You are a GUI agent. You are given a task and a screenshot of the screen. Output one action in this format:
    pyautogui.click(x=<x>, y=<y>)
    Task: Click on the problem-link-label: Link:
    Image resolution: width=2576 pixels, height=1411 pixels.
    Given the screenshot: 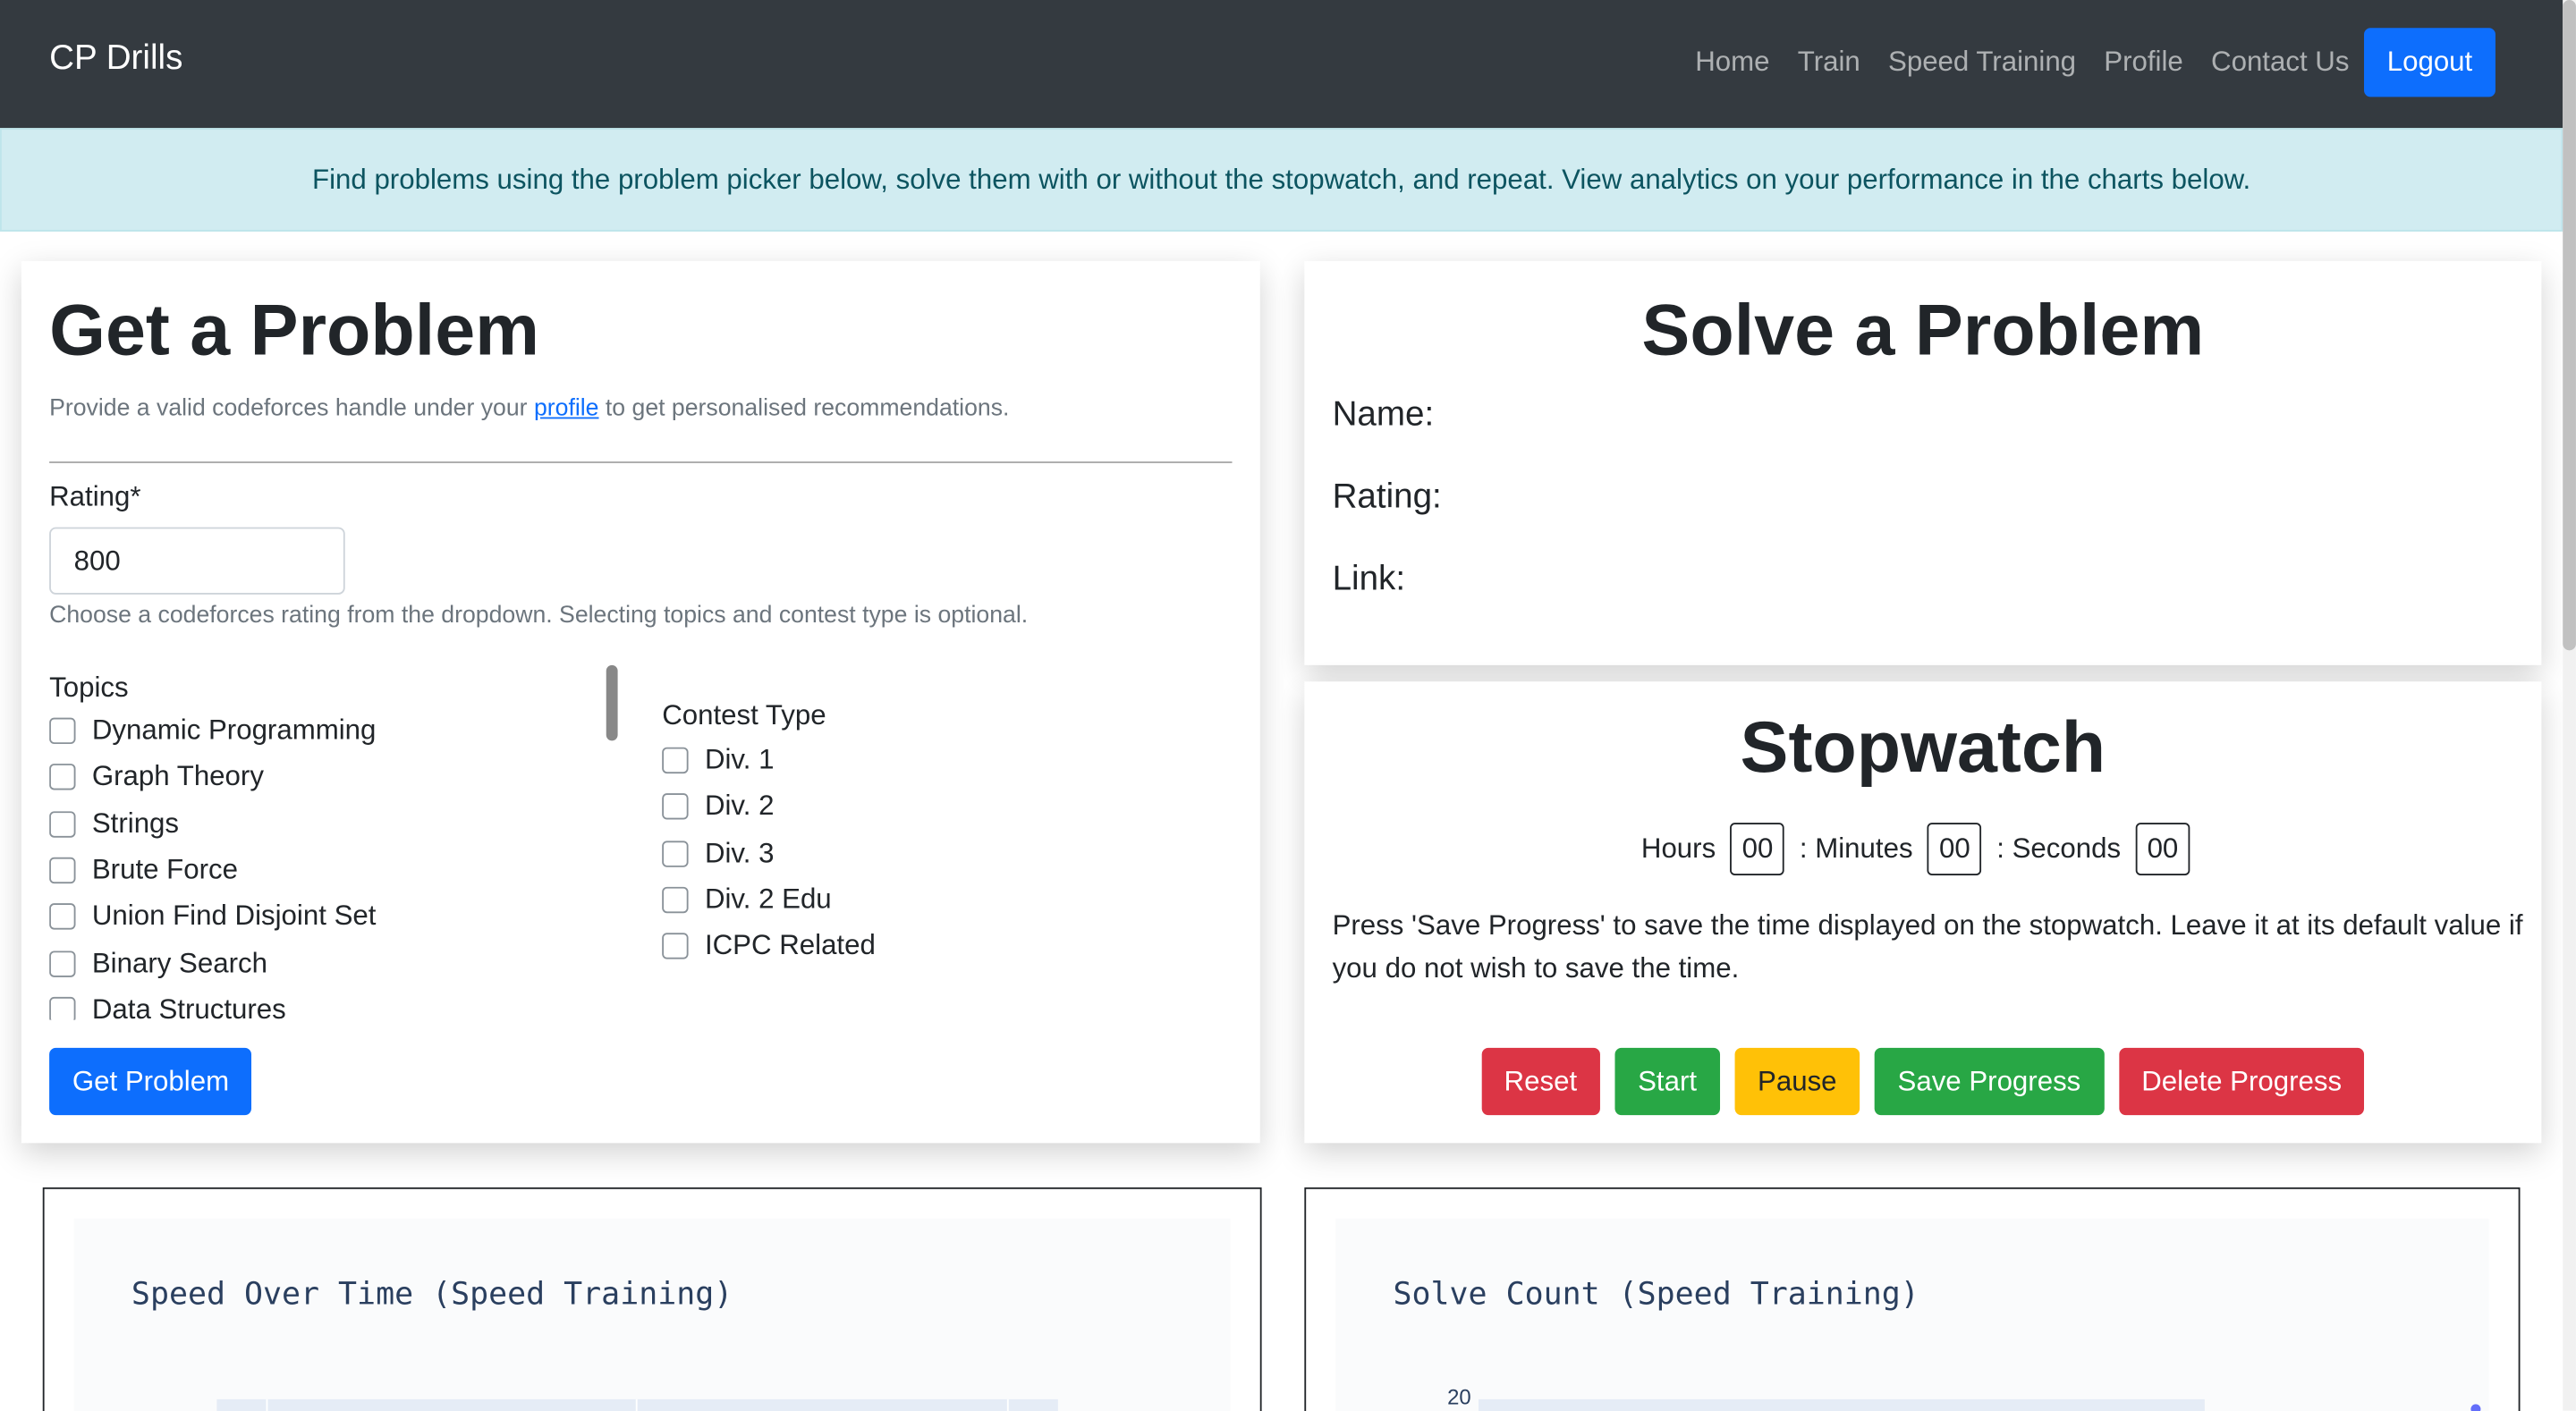 What is the action you would take?
    pyautogui.click(x=1369, y=579)
    